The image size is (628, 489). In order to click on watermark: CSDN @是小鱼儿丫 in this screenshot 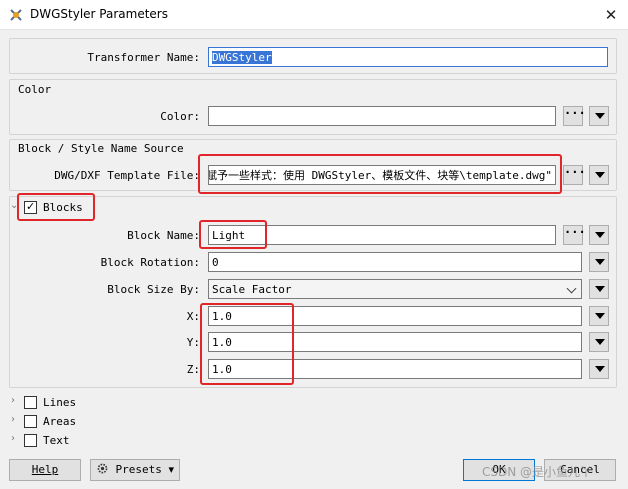, I will do `click(537, 472)`.